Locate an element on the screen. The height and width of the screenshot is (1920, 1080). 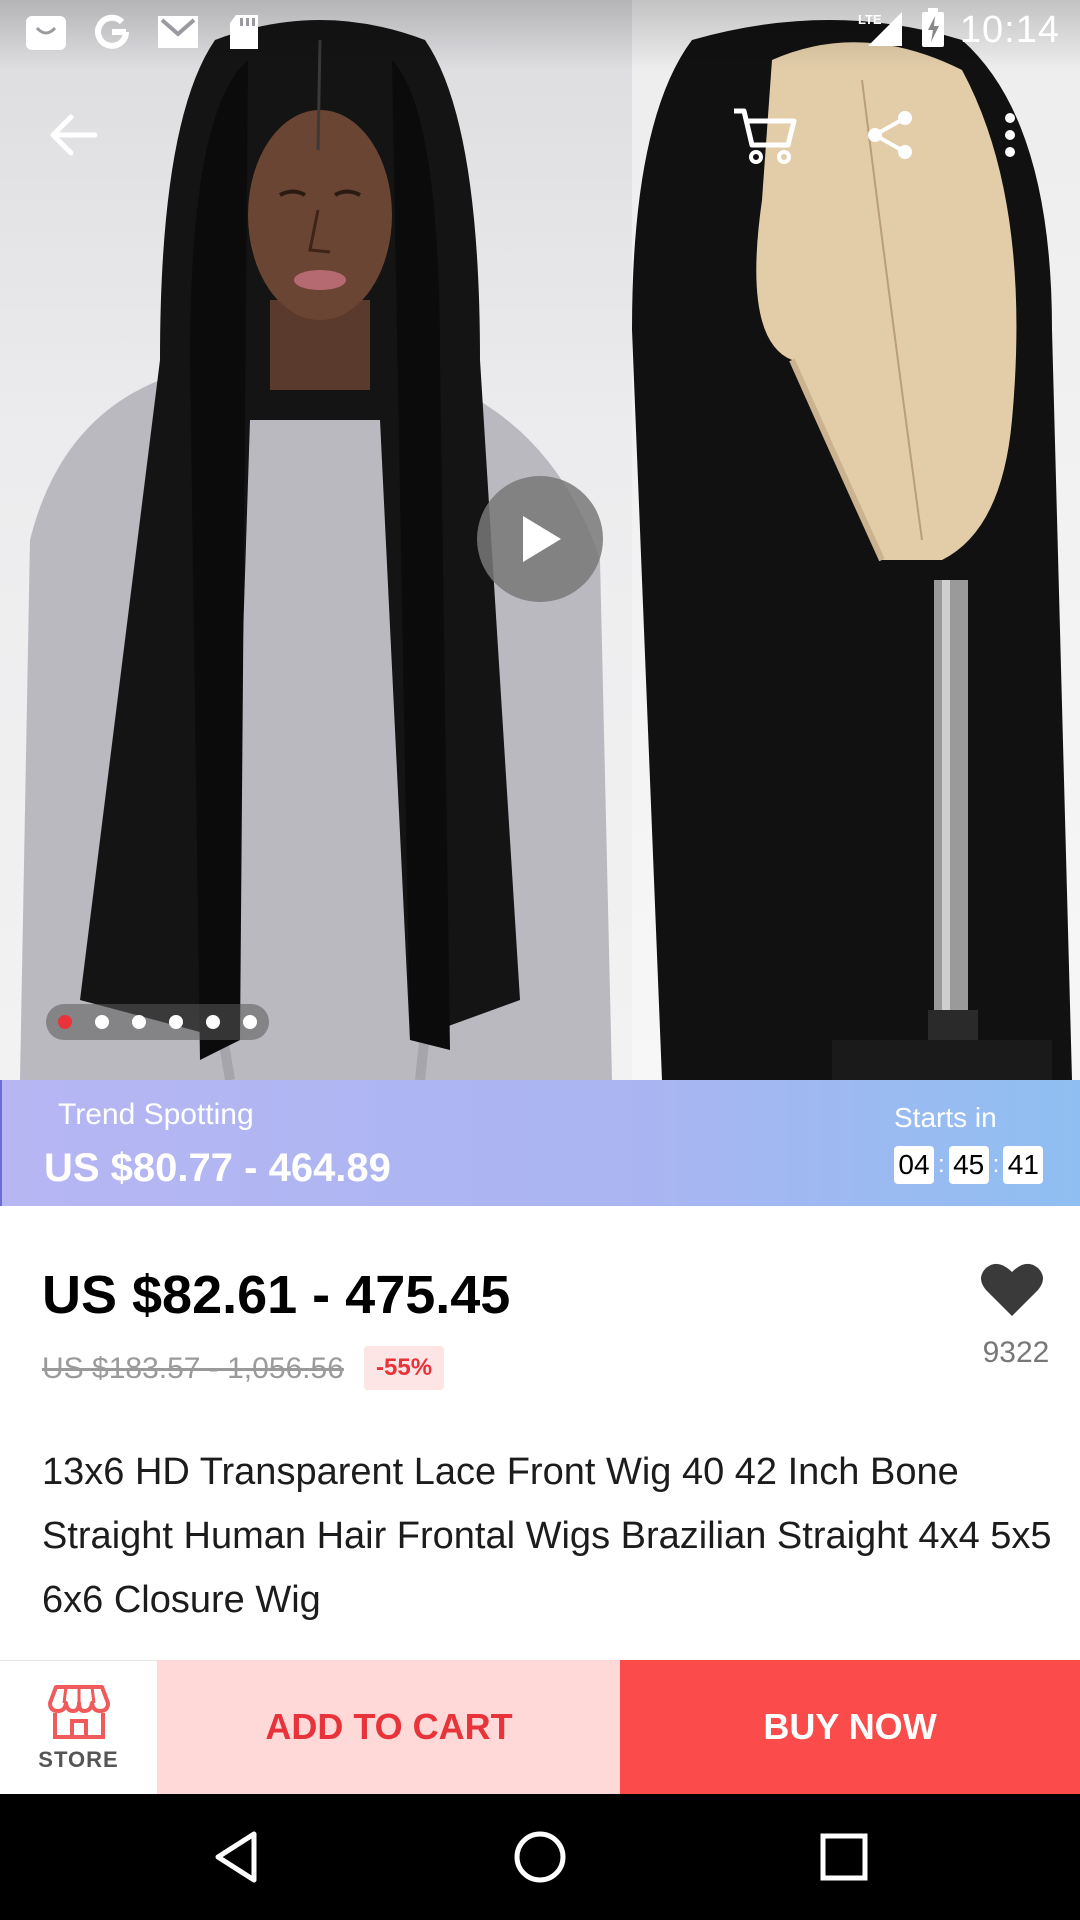
system-navigation-bar is located at coordinates (540, 1857).